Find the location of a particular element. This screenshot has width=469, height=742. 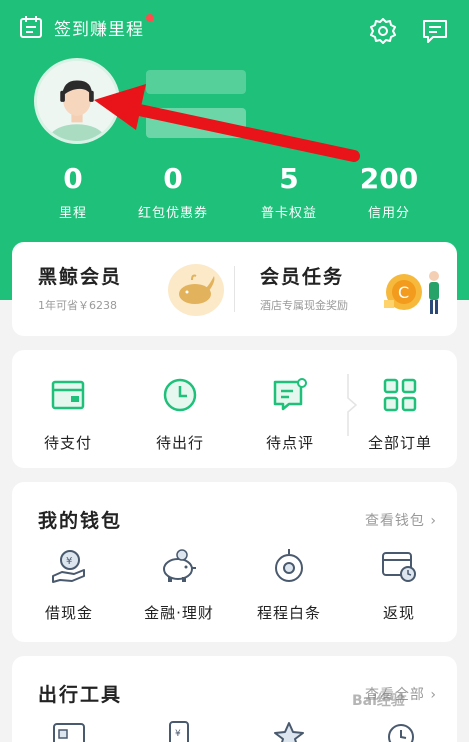

order-label: 待支付 is located at coordinates (67, 443).